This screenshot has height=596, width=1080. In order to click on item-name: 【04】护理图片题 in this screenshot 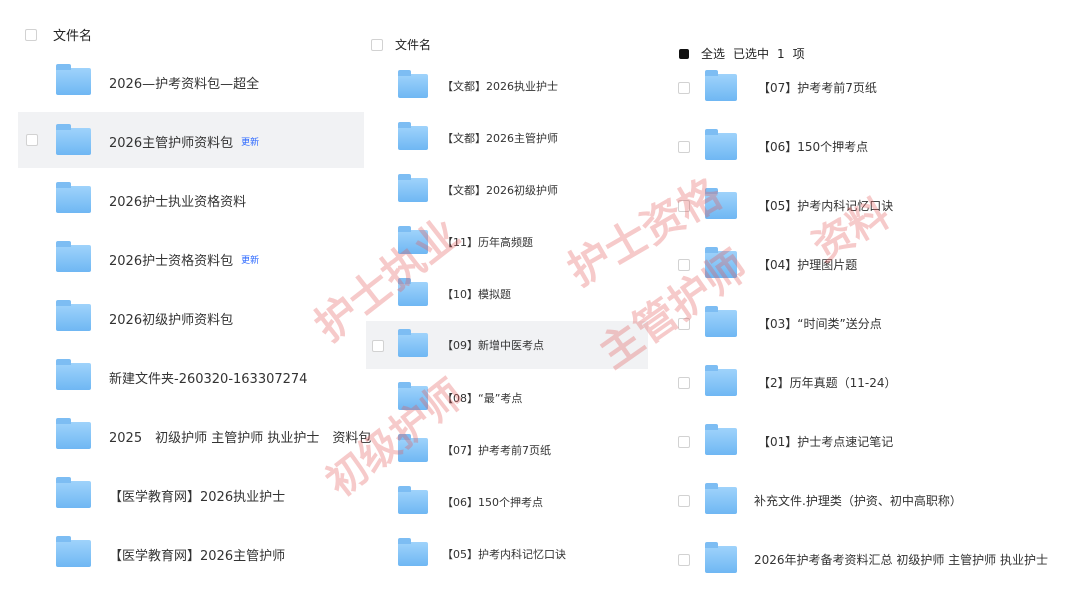, I will do `click(808, 265)`.